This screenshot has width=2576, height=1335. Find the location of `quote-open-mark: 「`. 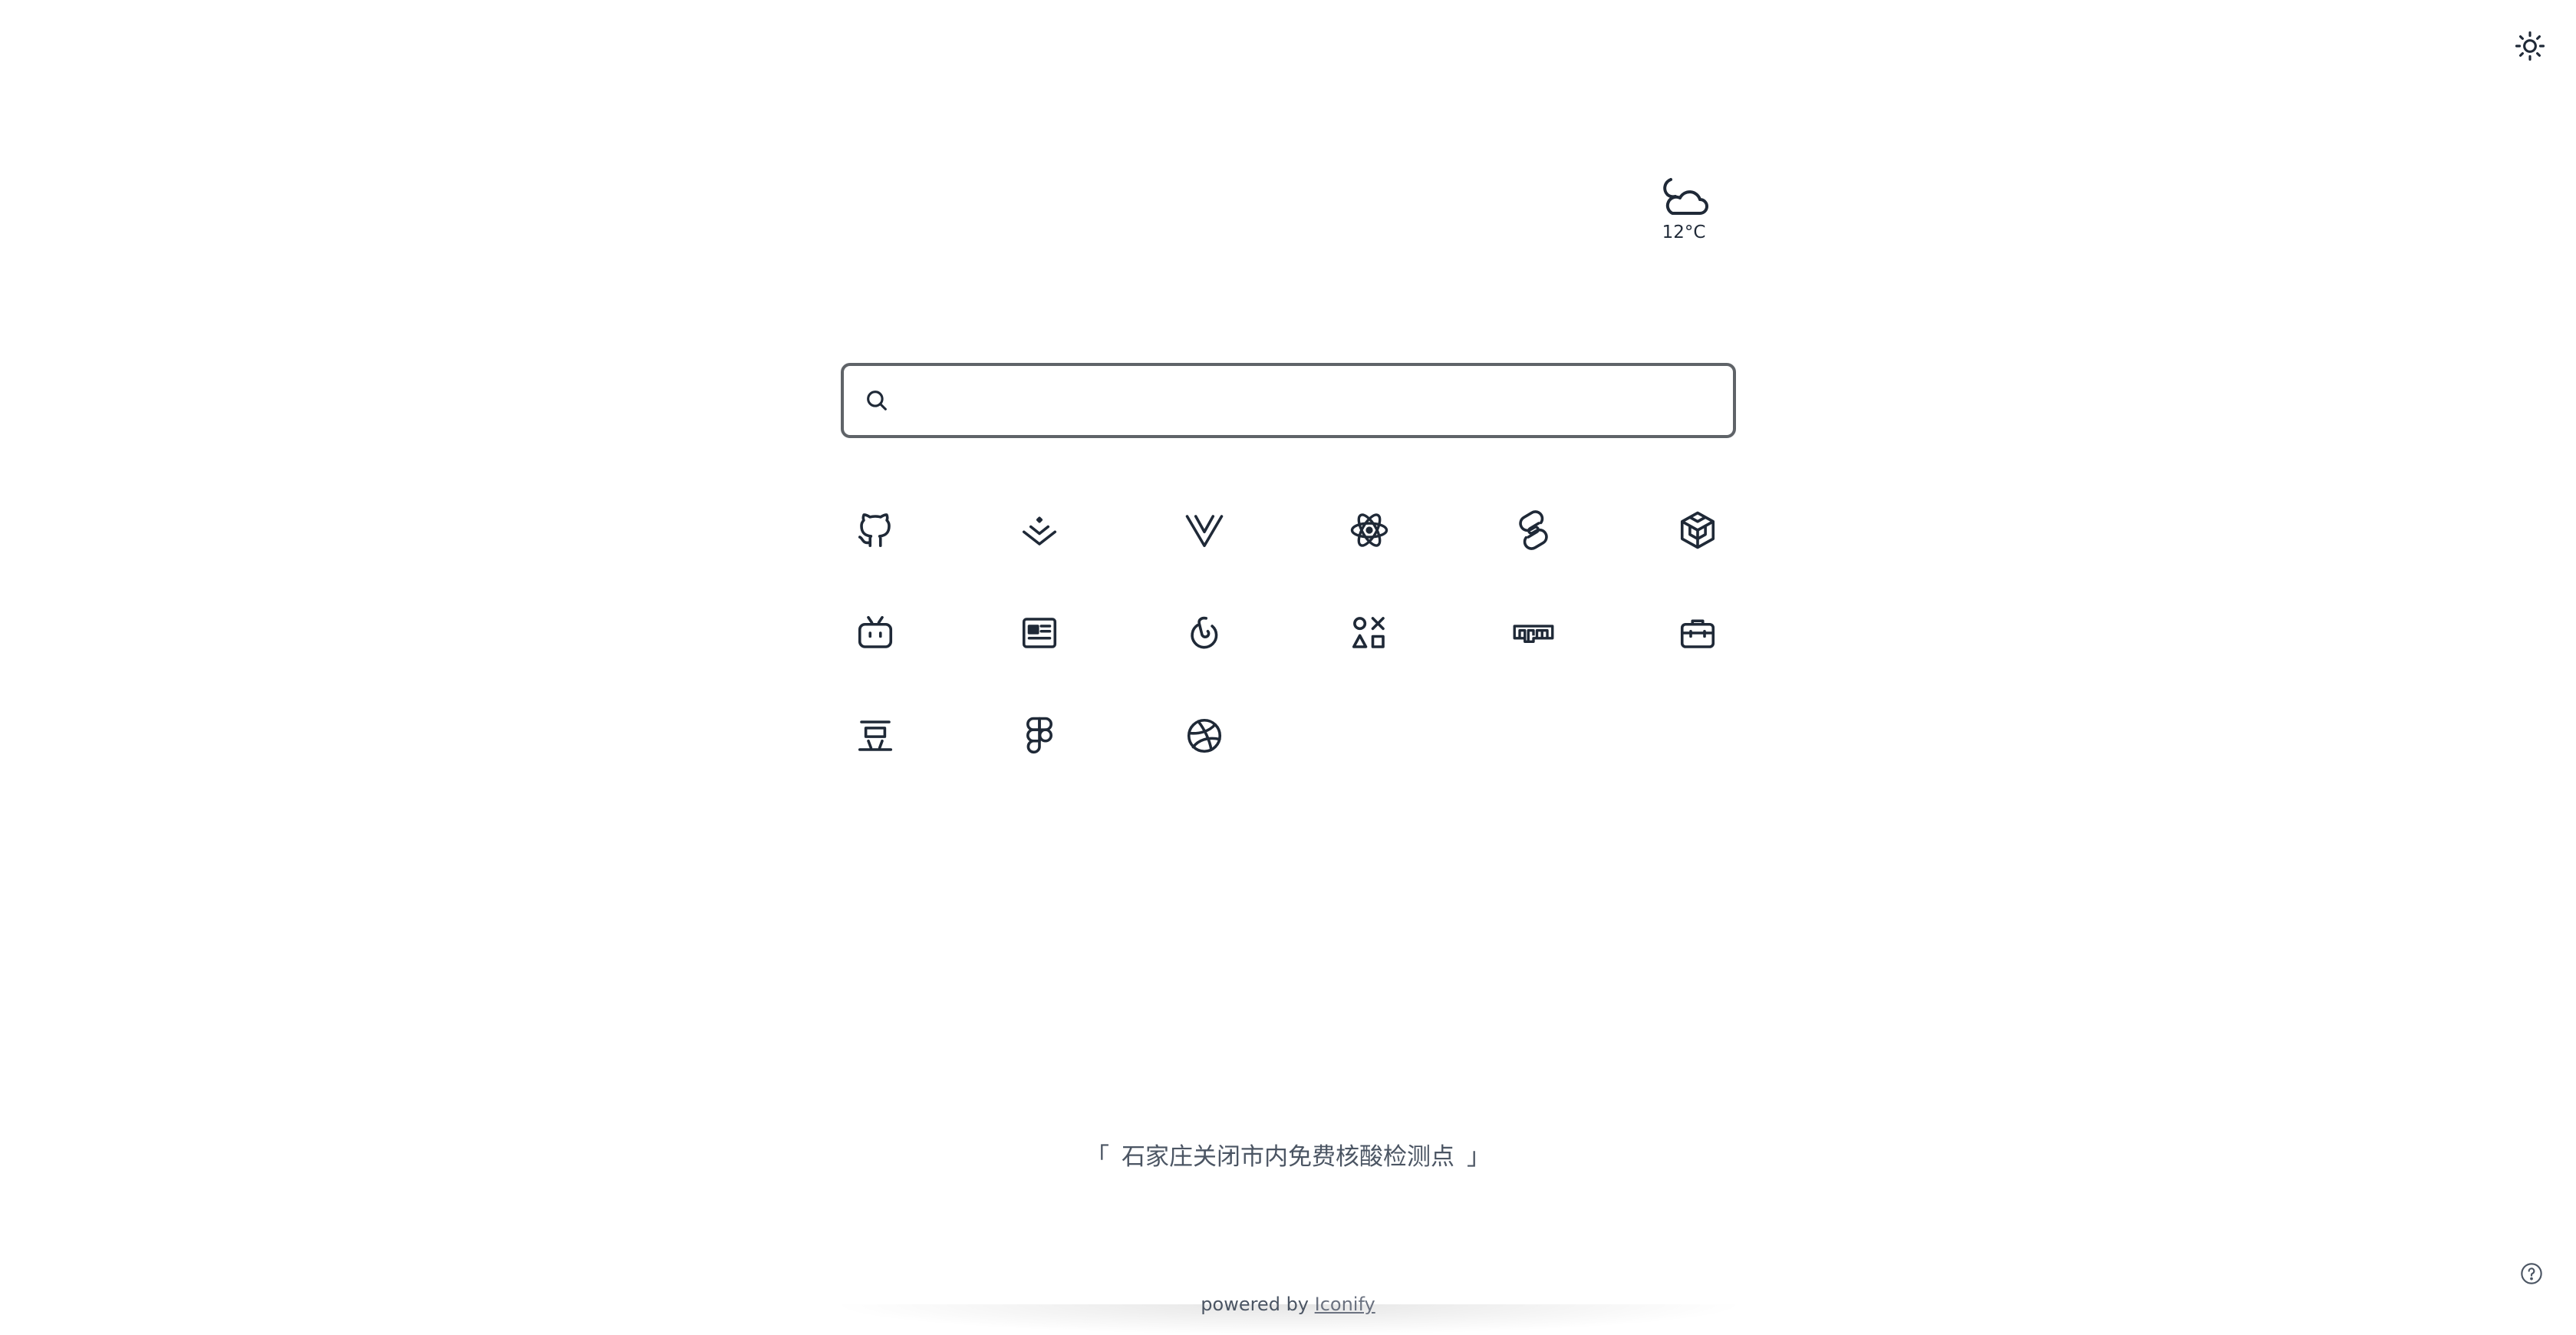

quote-open-mark: 「 is located at coordinates (1097, 1157).